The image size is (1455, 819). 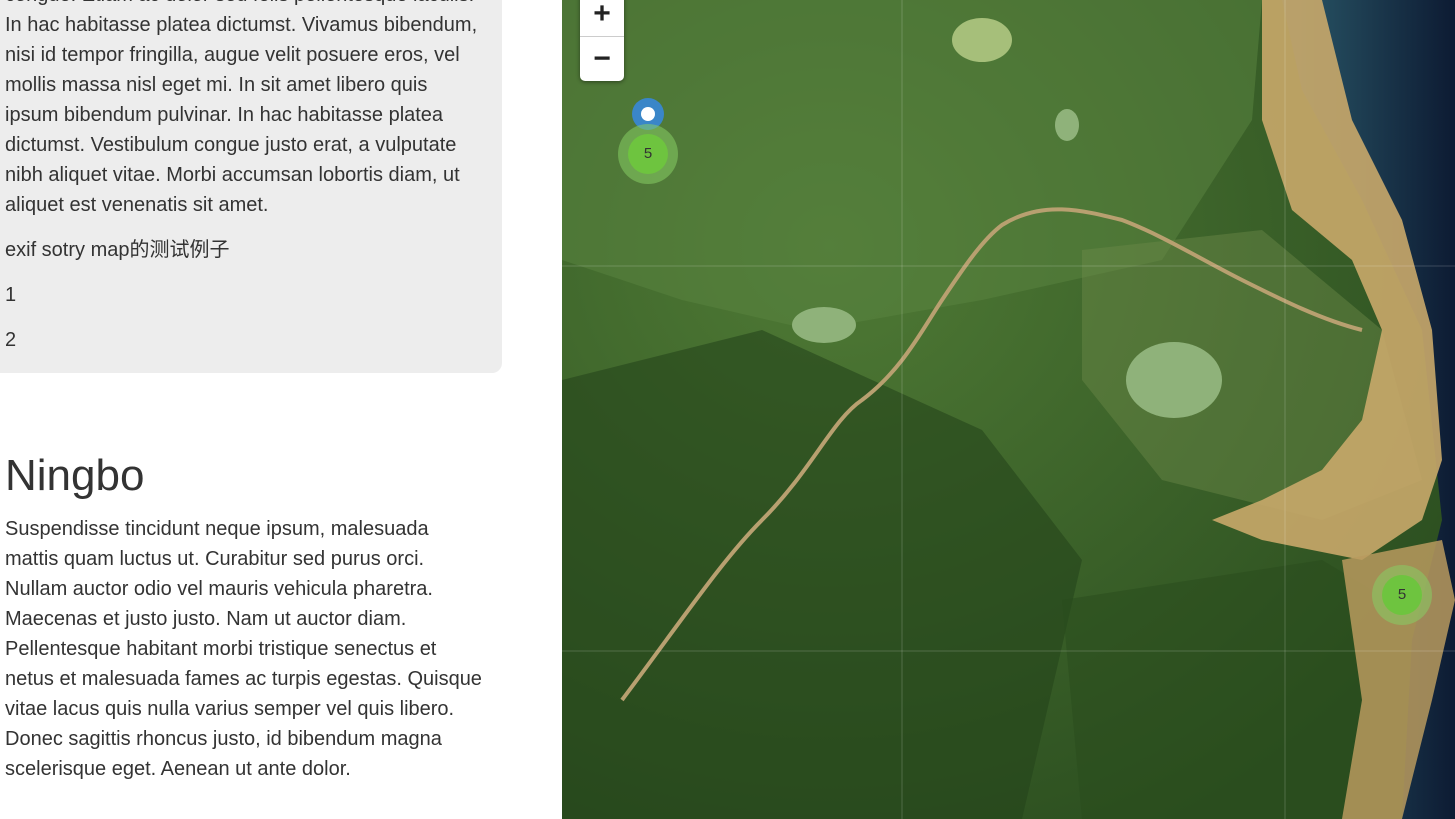 What do you see at coordinates (602, 59) in the screenshot?
I see `zoom-out-button: −` at bounding box center [602, 59].